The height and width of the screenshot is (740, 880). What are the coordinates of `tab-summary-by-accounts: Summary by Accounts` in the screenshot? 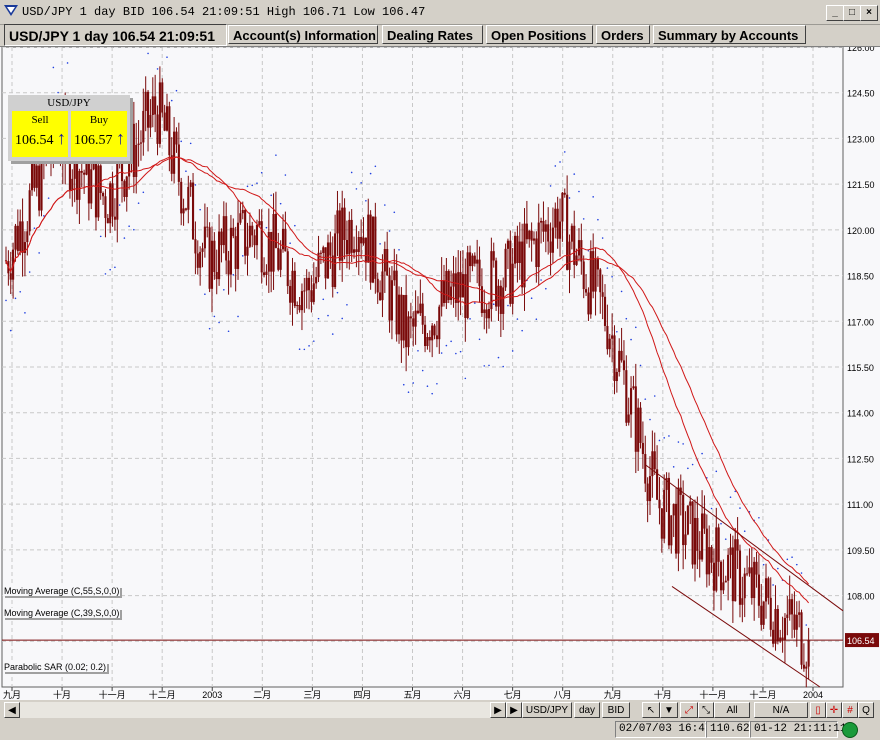 It's located at (729, 34).